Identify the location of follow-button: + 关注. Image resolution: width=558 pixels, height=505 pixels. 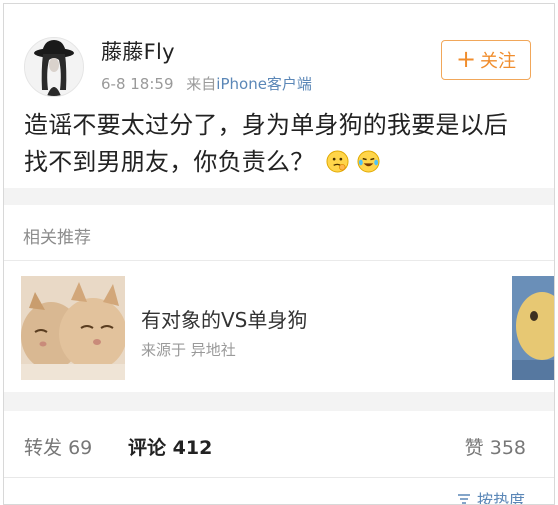
(486, 60).